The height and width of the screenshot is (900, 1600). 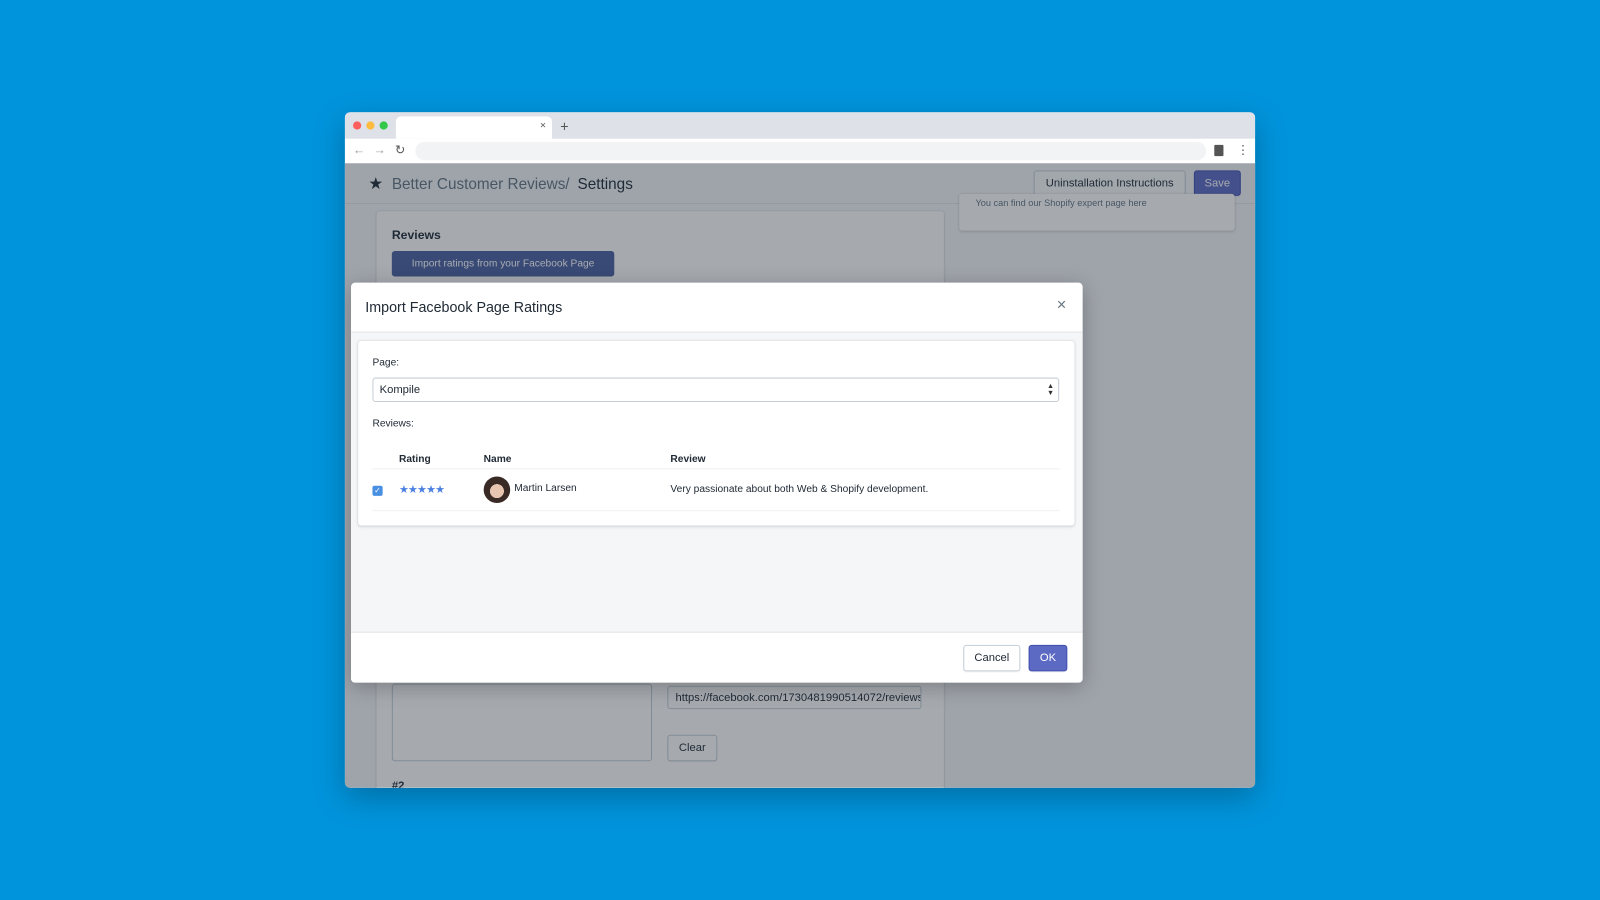 What do you see at coordinates (386, 363) in the screenshot?
I see `page-label: Page:` at bounding box center [386, 363].